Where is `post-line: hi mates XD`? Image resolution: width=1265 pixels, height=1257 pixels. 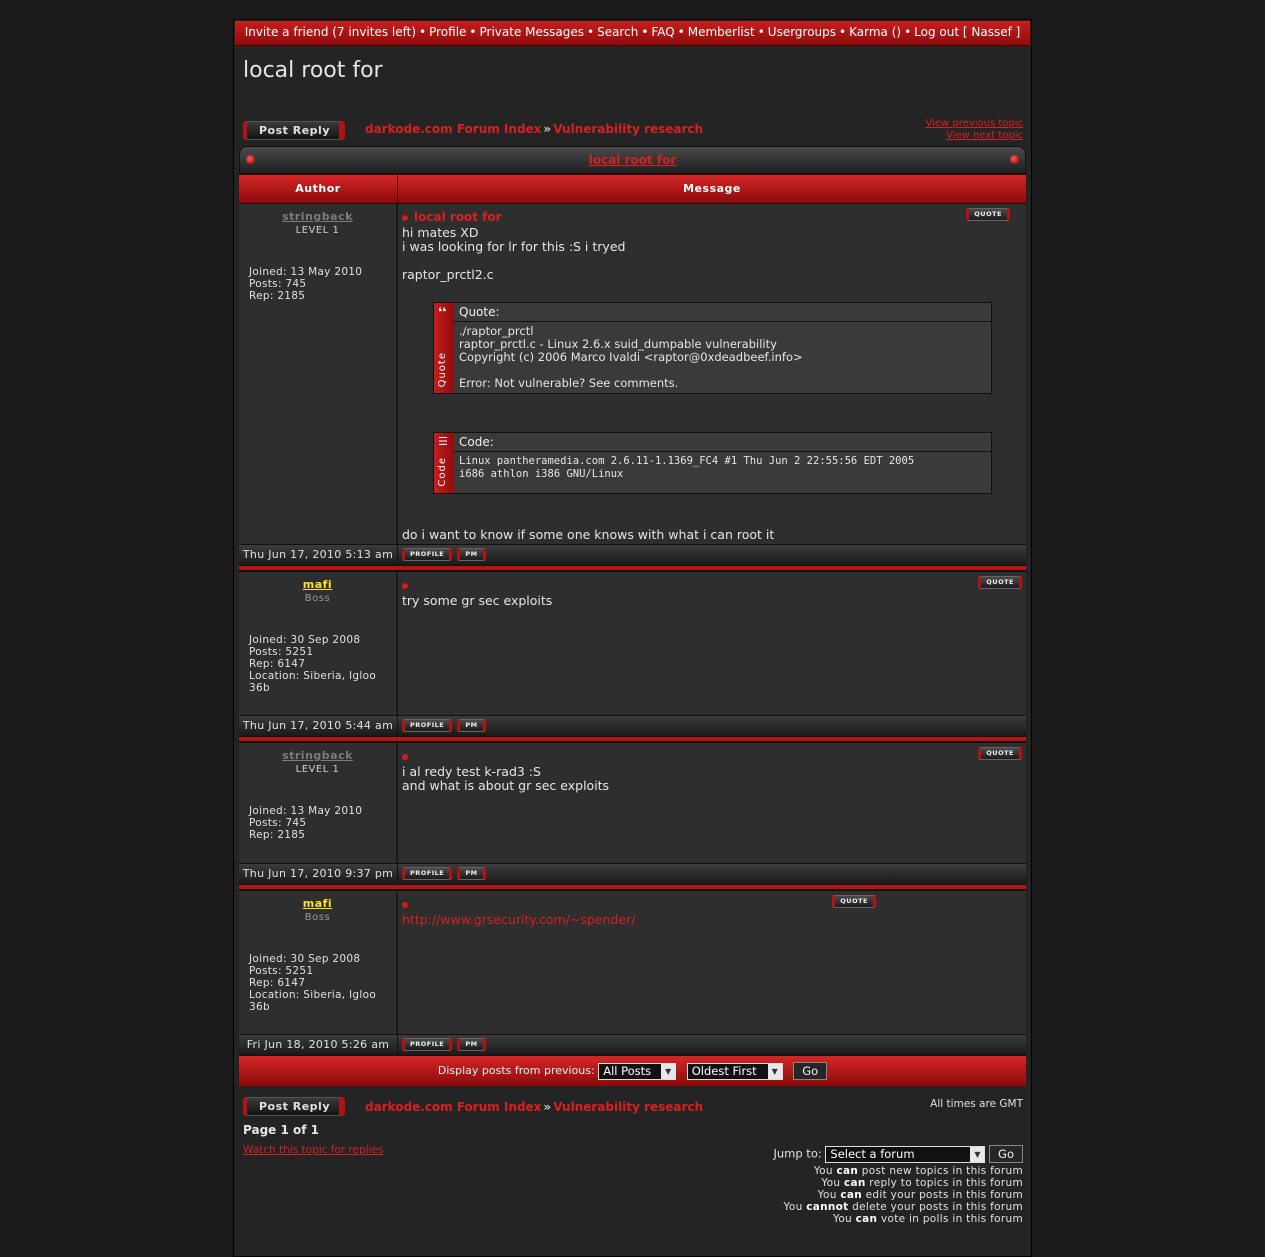 post-line: hi mates XD is located at coordinates (440, 232).